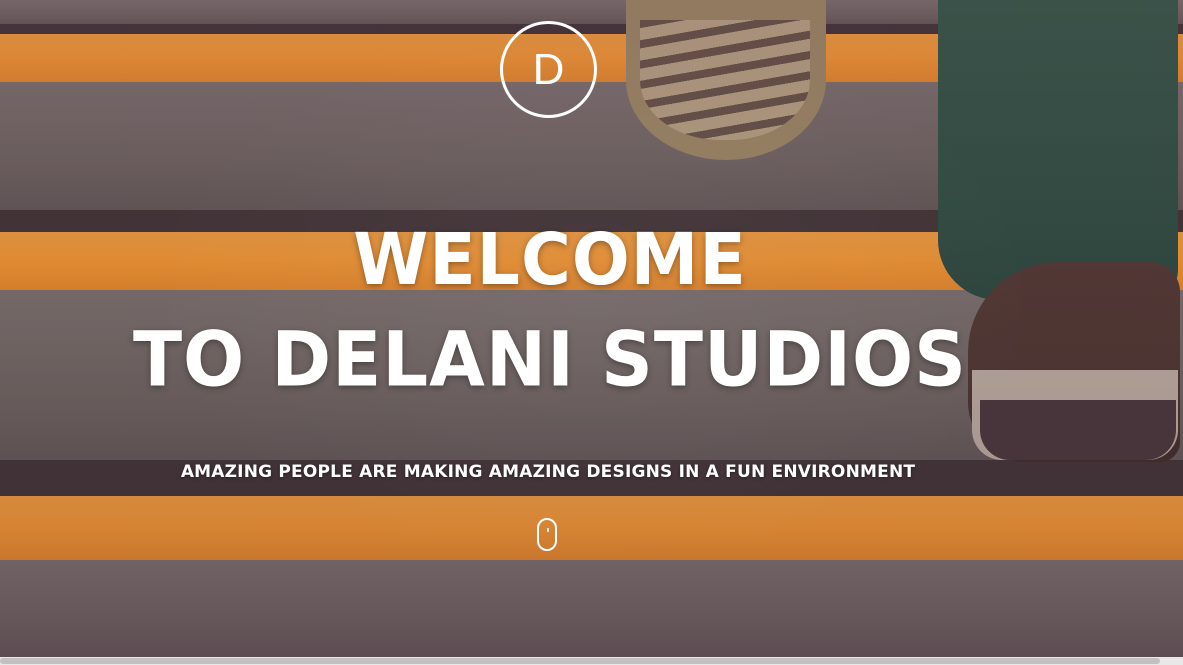 The height and width of the screenshot is (665, 1183). I want to click on scrollbar-thumb, so click(580, 661).